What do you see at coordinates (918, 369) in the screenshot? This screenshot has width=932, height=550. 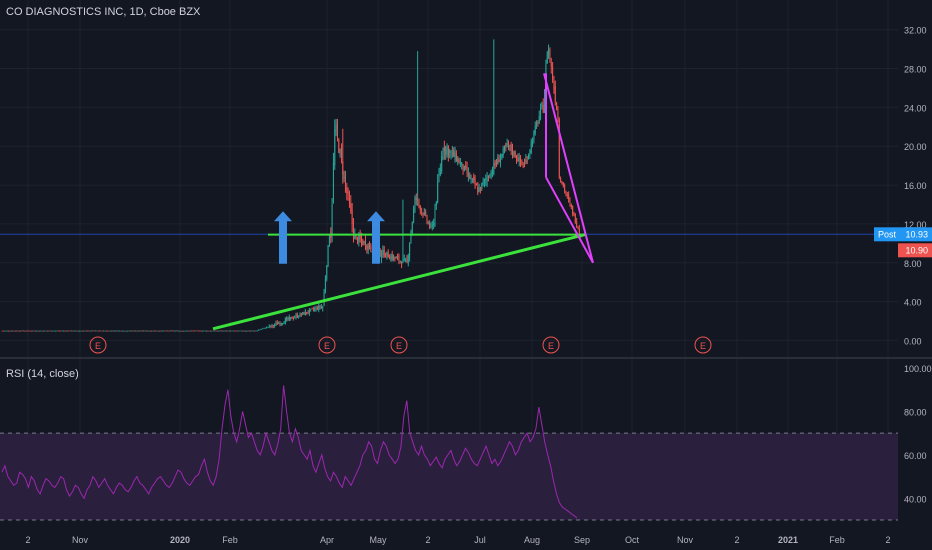 I see `rsi-tick-label: 100.00` at bounding box center [918, 369].